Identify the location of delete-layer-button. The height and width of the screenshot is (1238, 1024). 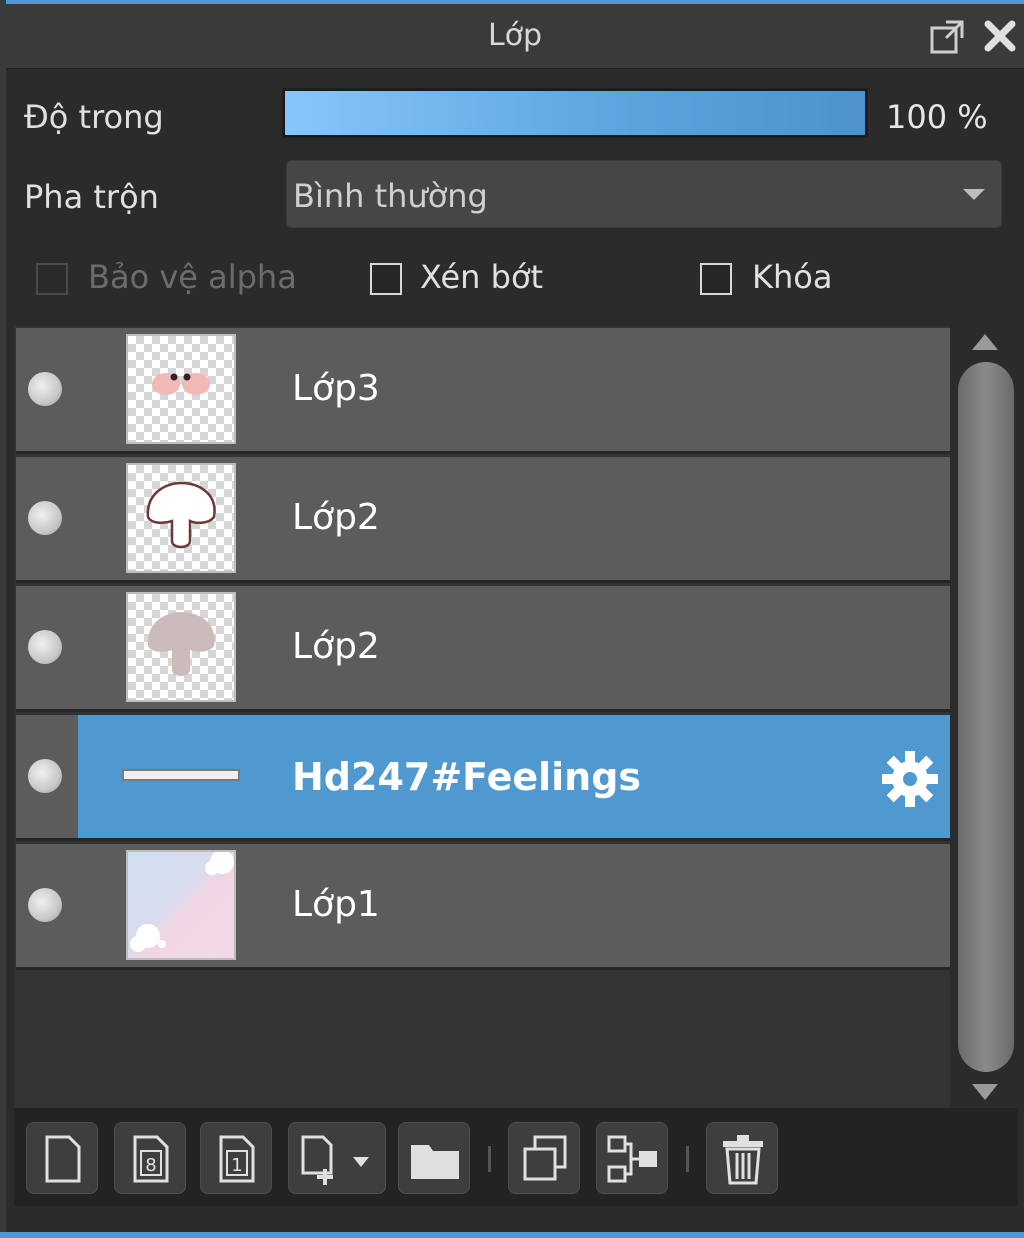
(742, 1158).